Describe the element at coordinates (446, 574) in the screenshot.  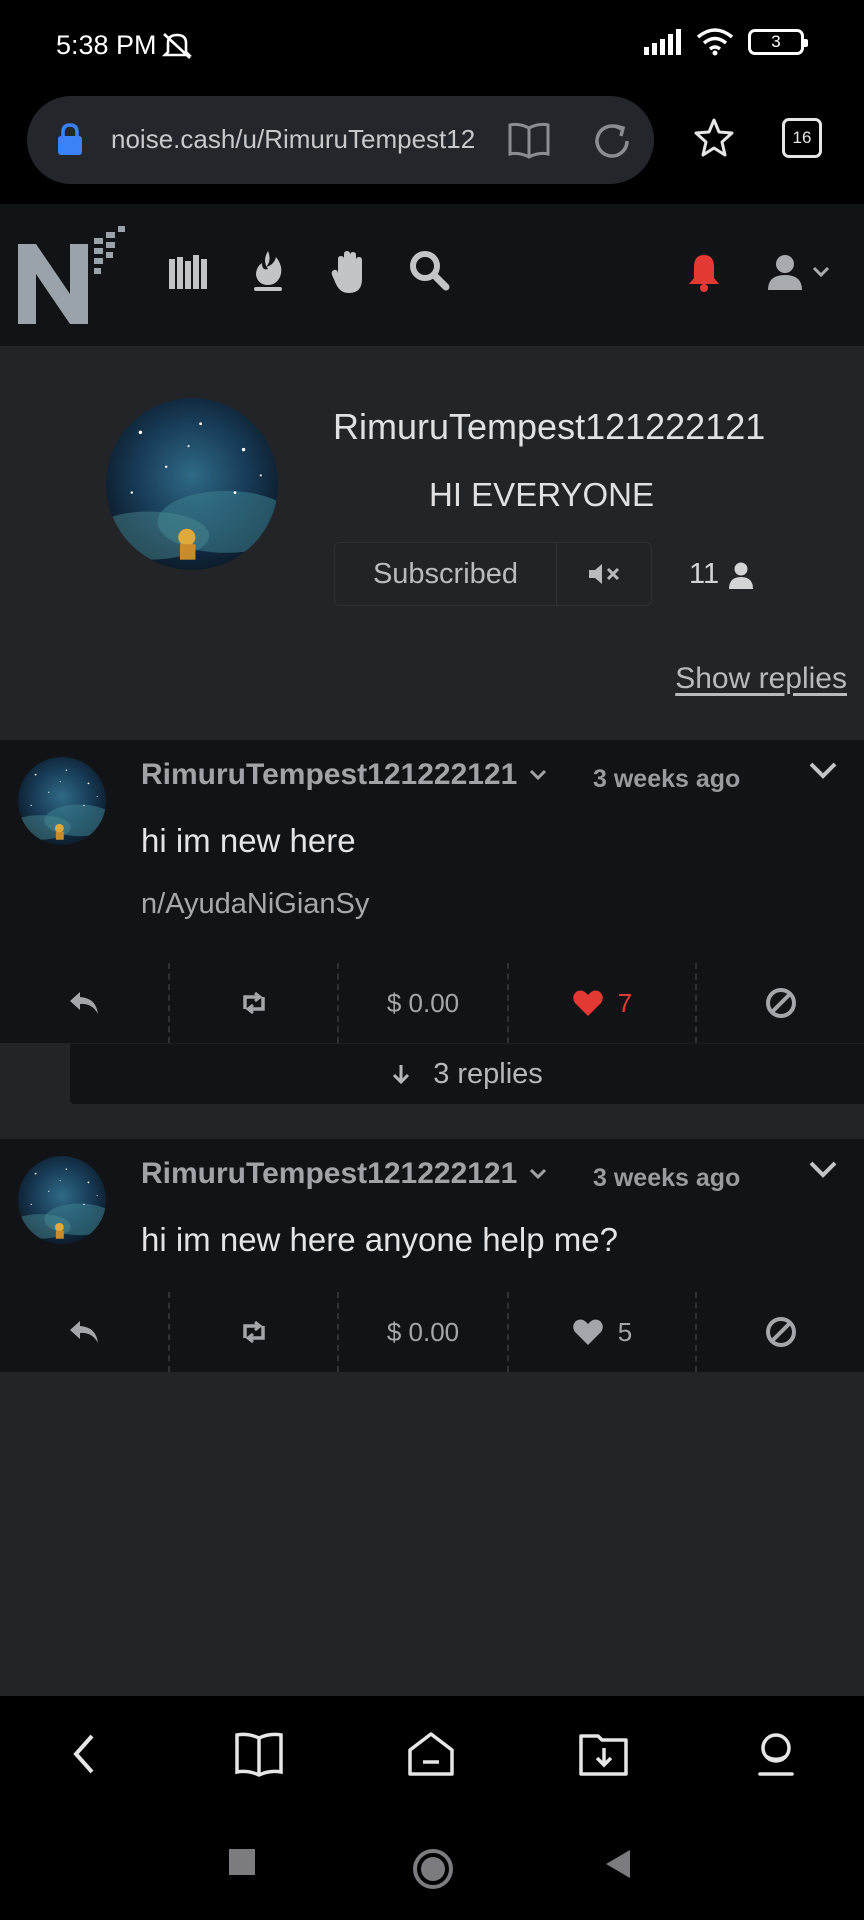
I see `subscribed-button: Subscribed` at that location.